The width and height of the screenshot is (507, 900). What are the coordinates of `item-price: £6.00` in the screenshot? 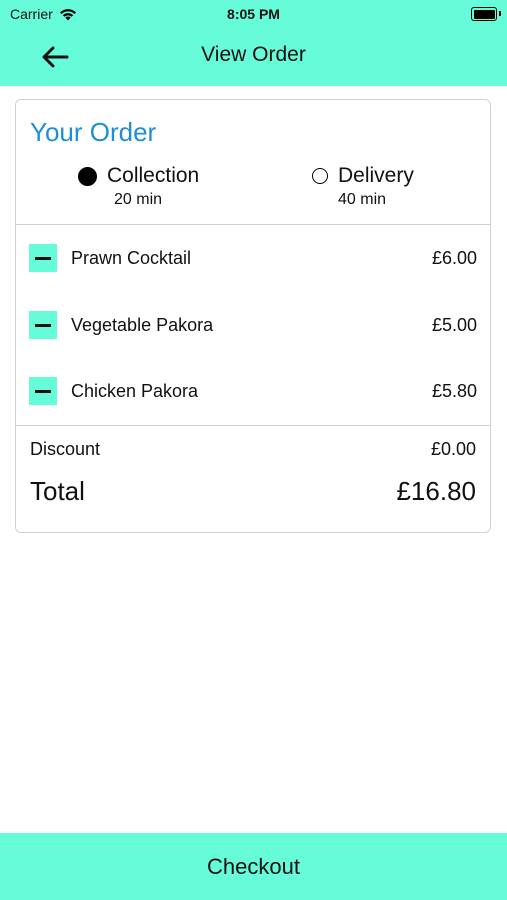 It's located at (454, 257).